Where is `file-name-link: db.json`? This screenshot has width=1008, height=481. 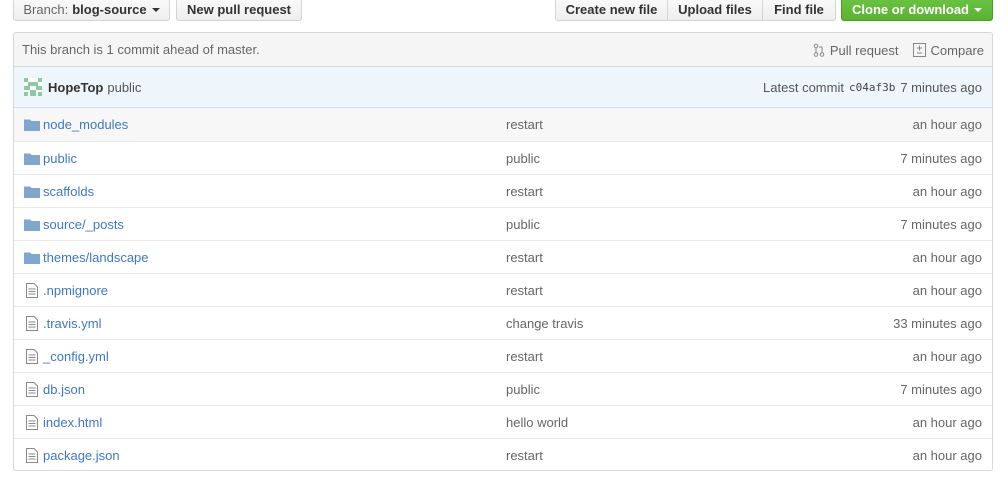
file-name-link: db.json is located at coordinates (64, 389).